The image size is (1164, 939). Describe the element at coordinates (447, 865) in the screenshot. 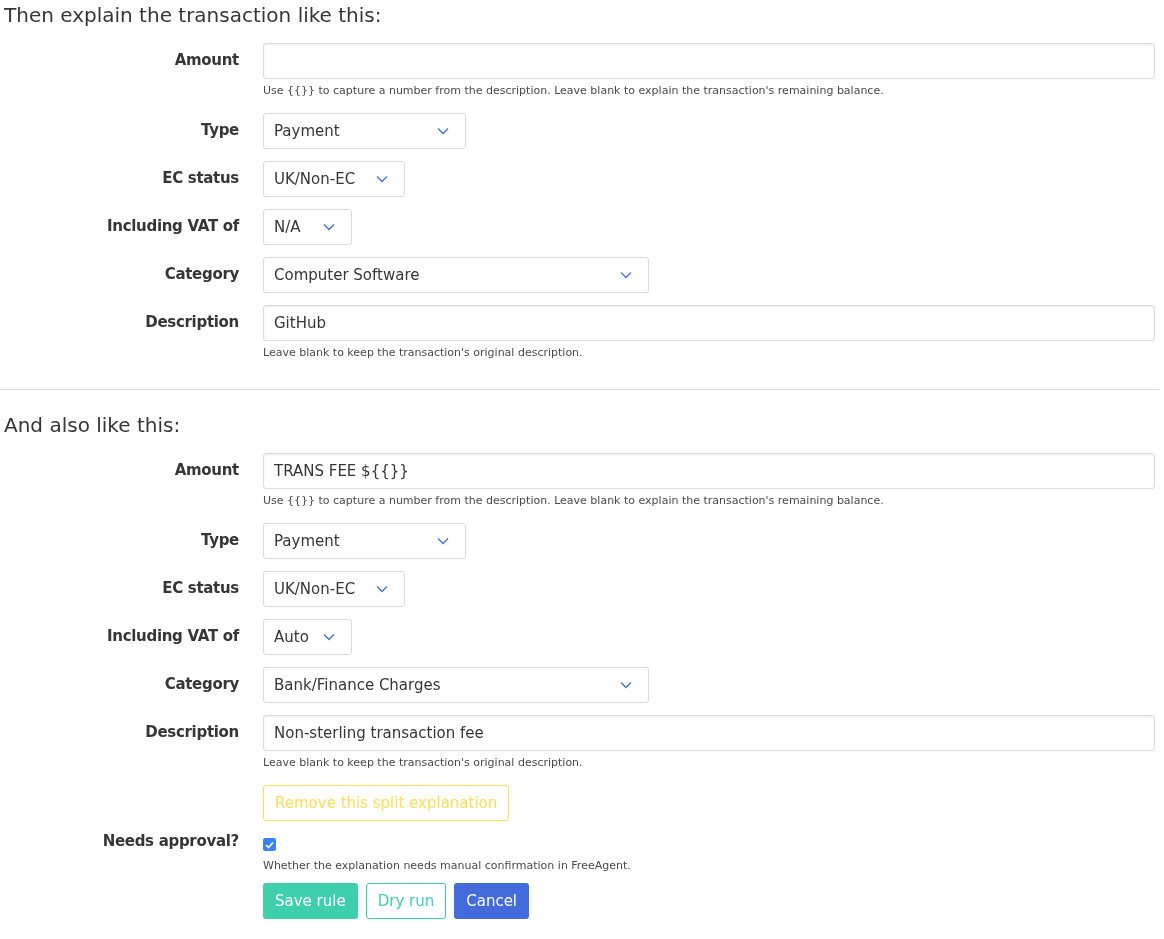

I see `help-text: Whether the explanation needs manual confirmation in FreeAgent.` at that location.